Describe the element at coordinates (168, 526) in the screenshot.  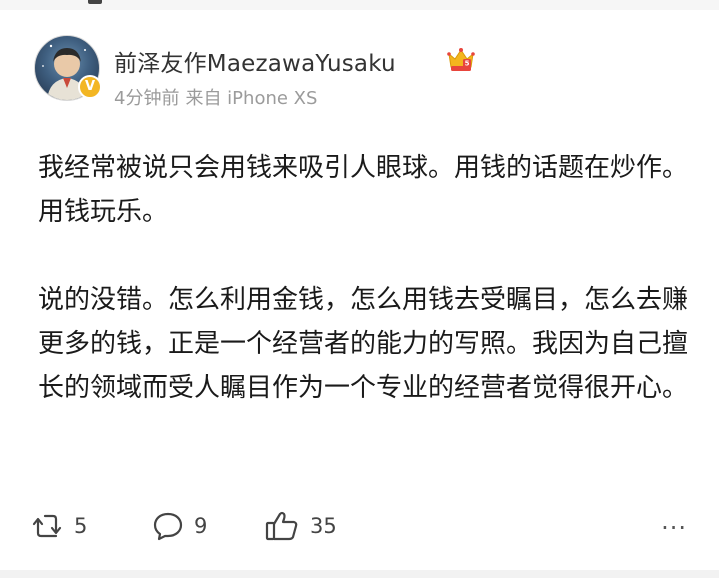
I see `comment-icon` at that location.